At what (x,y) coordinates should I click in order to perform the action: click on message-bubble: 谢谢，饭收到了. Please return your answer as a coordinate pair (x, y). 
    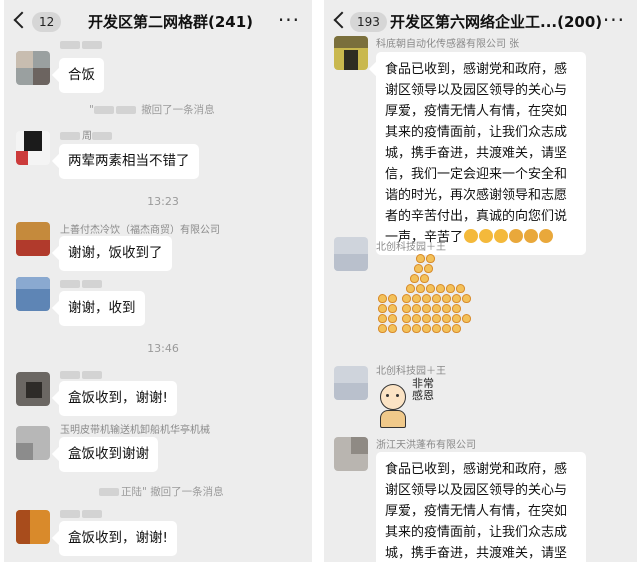
    Looking at the image, I should click on (115, 253).